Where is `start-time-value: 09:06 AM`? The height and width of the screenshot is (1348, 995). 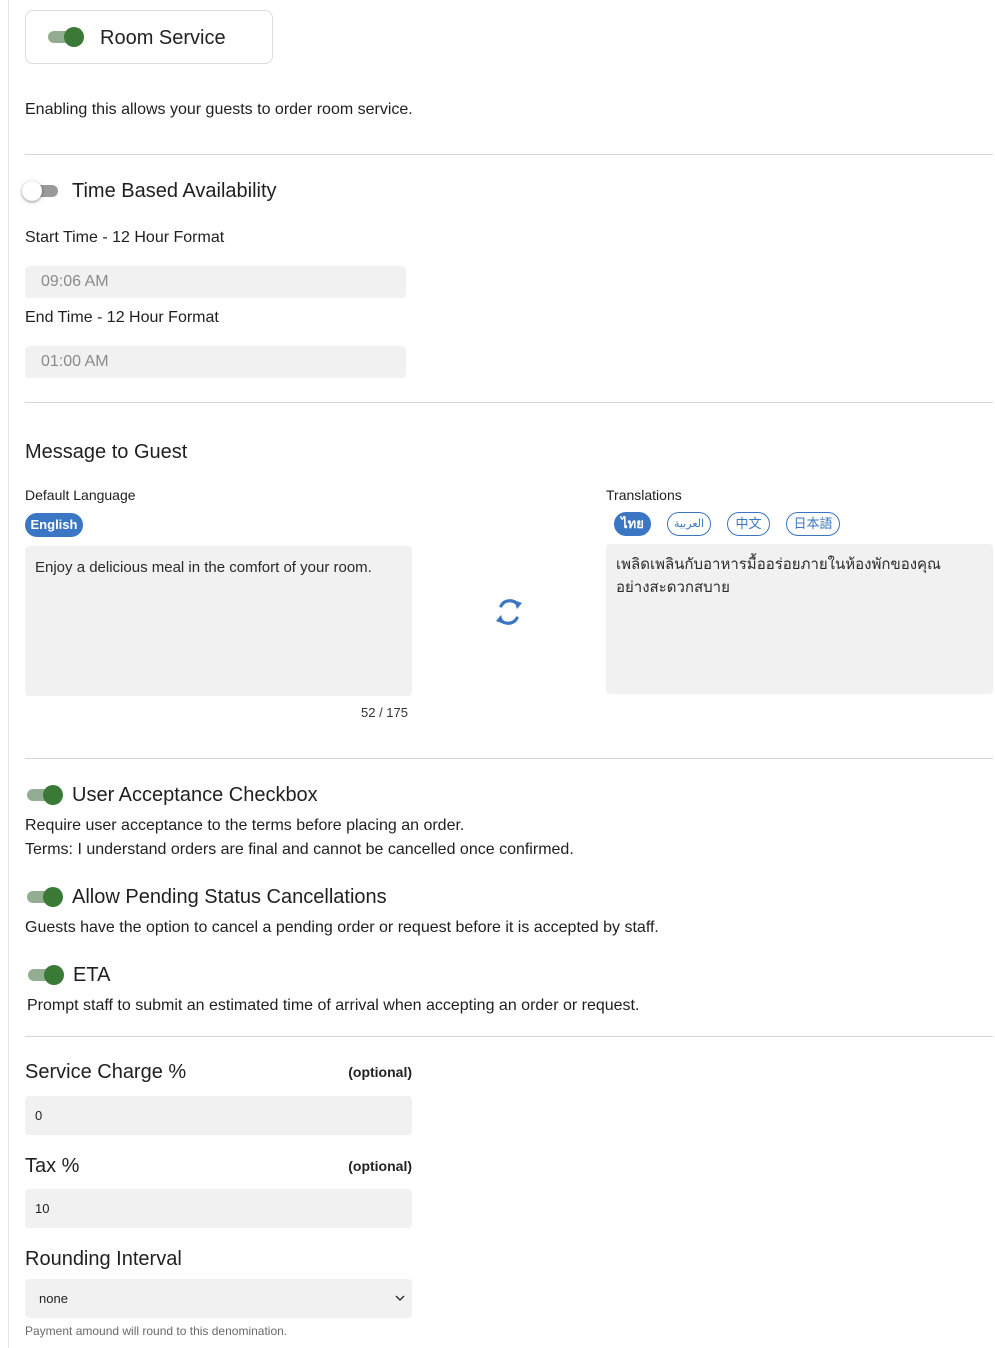
start-time-value: 09:06 AM is located at coordinates (75, 281).